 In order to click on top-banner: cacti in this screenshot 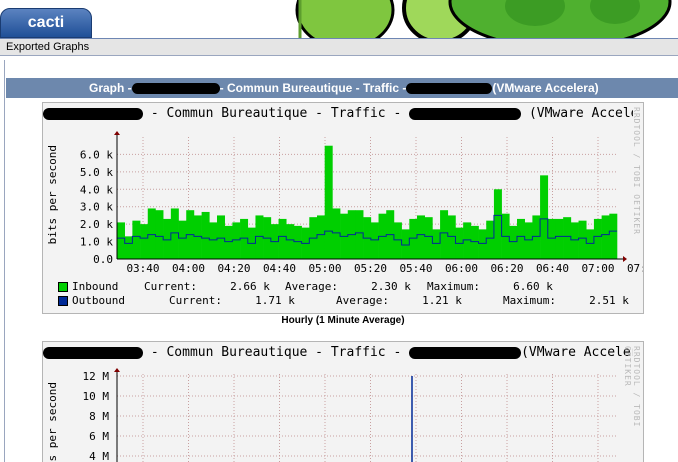, I will do `click(339, 19)`.